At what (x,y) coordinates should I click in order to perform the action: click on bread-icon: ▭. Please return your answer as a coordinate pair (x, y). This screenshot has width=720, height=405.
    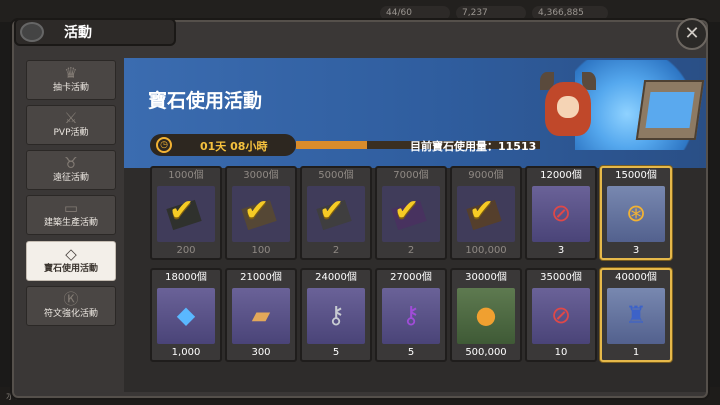
    Looking at the image, I should click on (71, 208).